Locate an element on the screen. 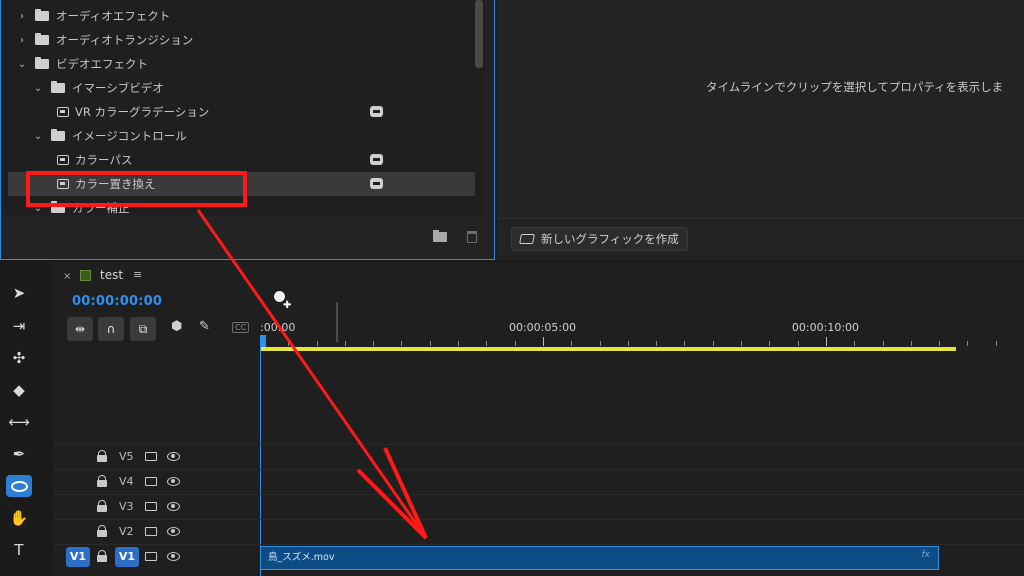 The image size is (1024, 576). razor-icon: ◆ is located at coordinates (19, 390).